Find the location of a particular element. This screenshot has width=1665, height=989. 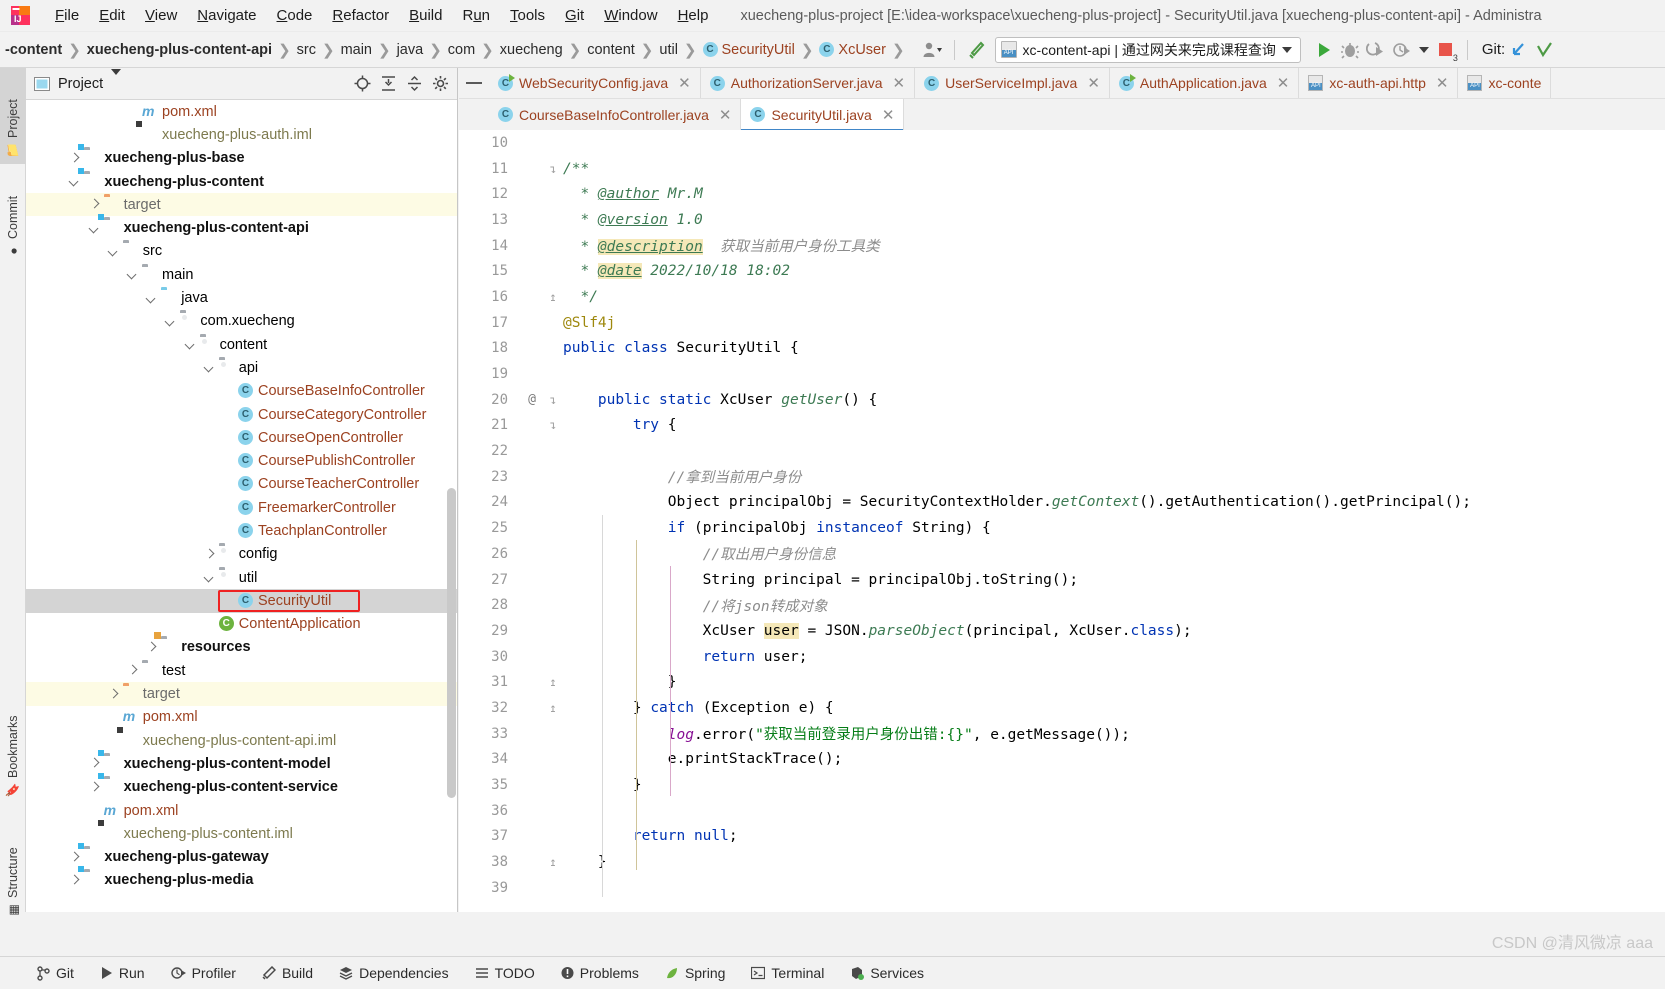

bottom-tab-services: Services is located at coordinates (887, 973).